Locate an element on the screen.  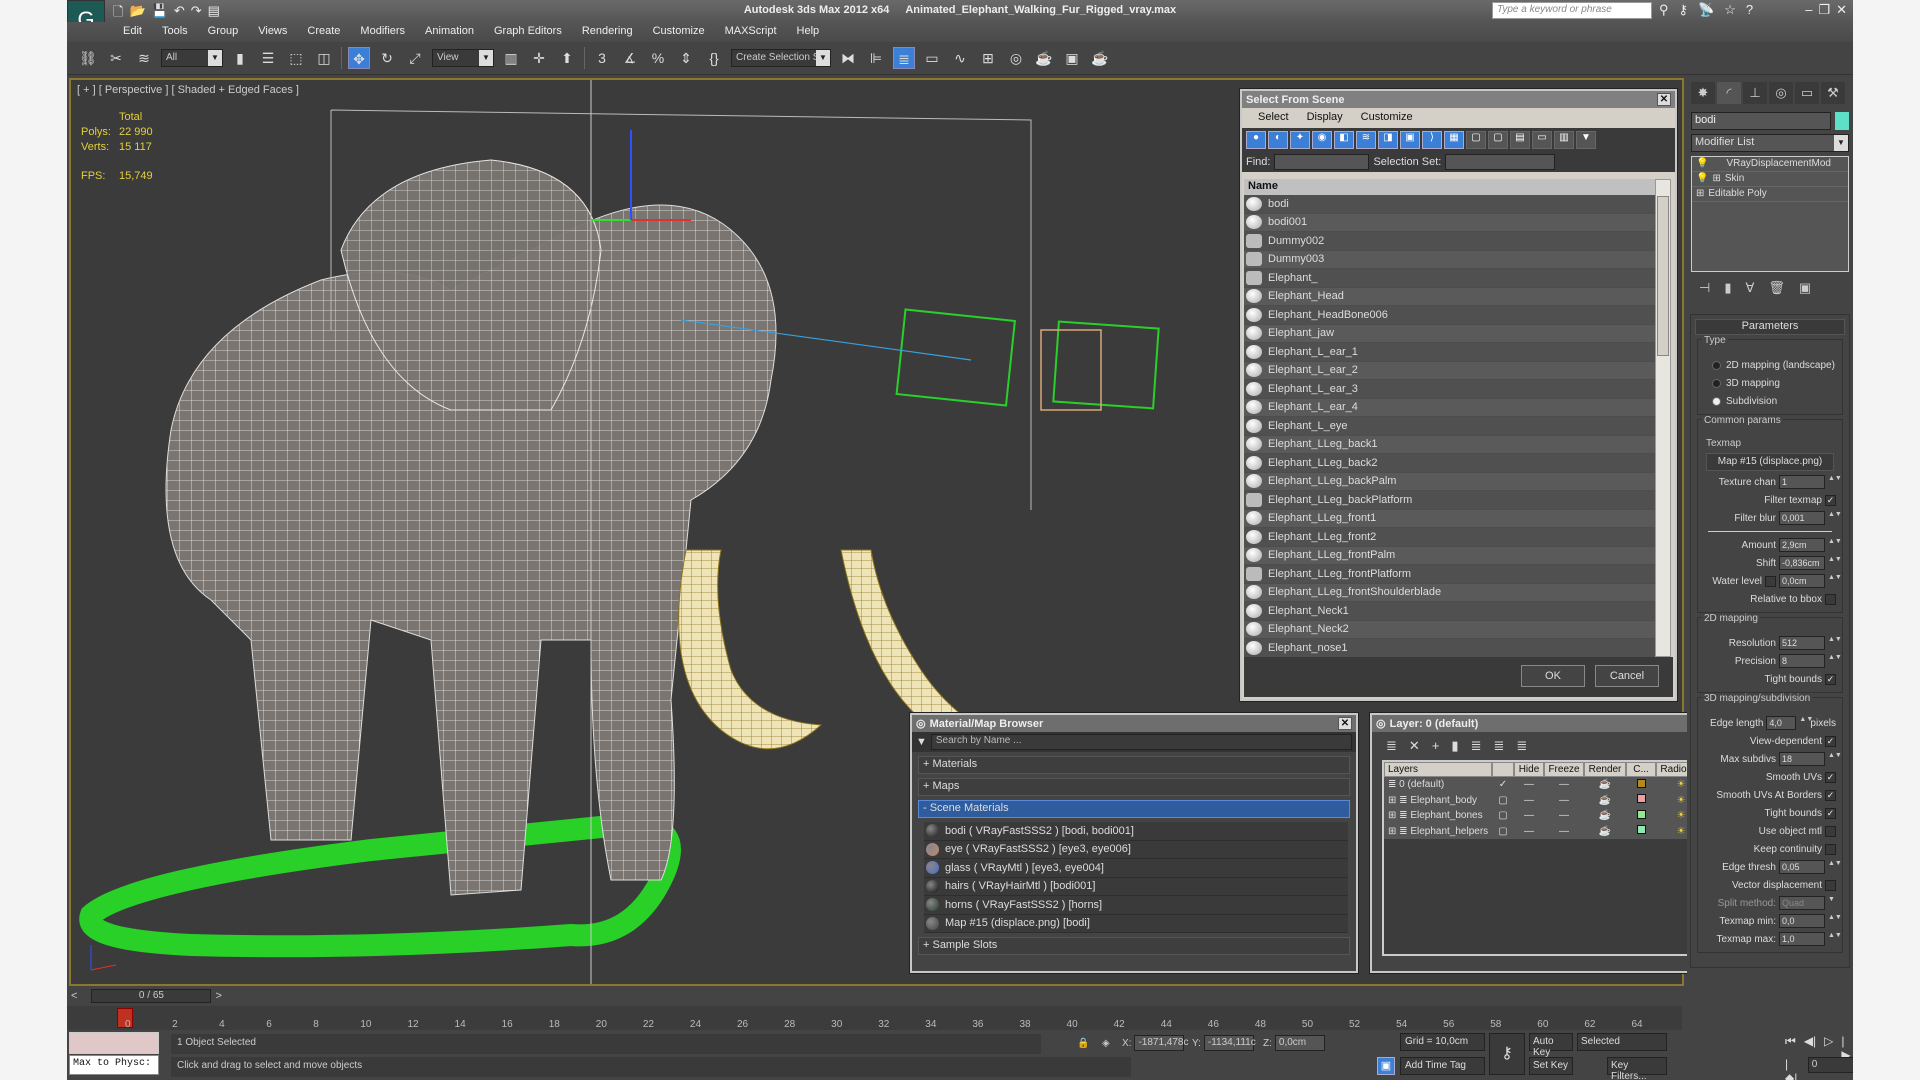
key-mode-dropdown: Selected is located at coordinates (1622, 1042).